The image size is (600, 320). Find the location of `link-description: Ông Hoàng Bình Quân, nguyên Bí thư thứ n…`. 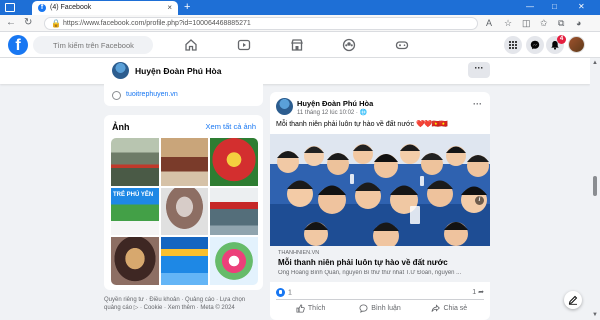

link-description: Ông Hoàng Bình Quân, nguyên Bí thư thứ n… is located at coordinates (370, 273).